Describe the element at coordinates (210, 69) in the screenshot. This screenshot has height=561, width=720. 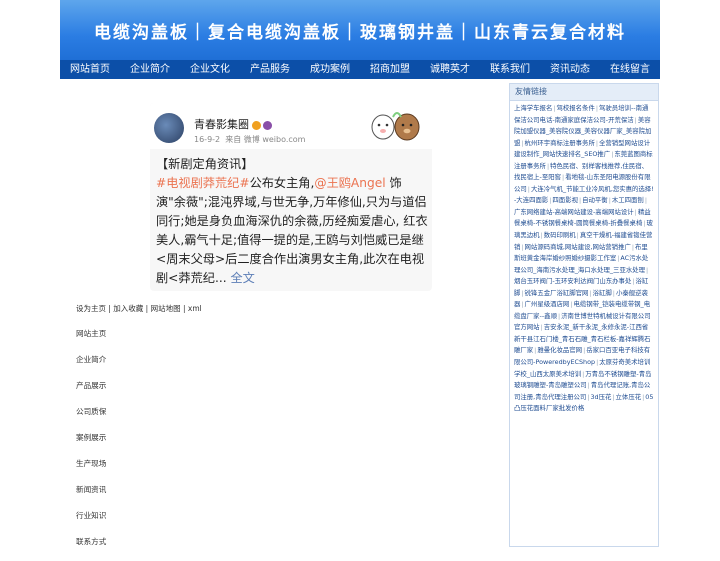
I see `nav-item-2: 企业文化` at that location.